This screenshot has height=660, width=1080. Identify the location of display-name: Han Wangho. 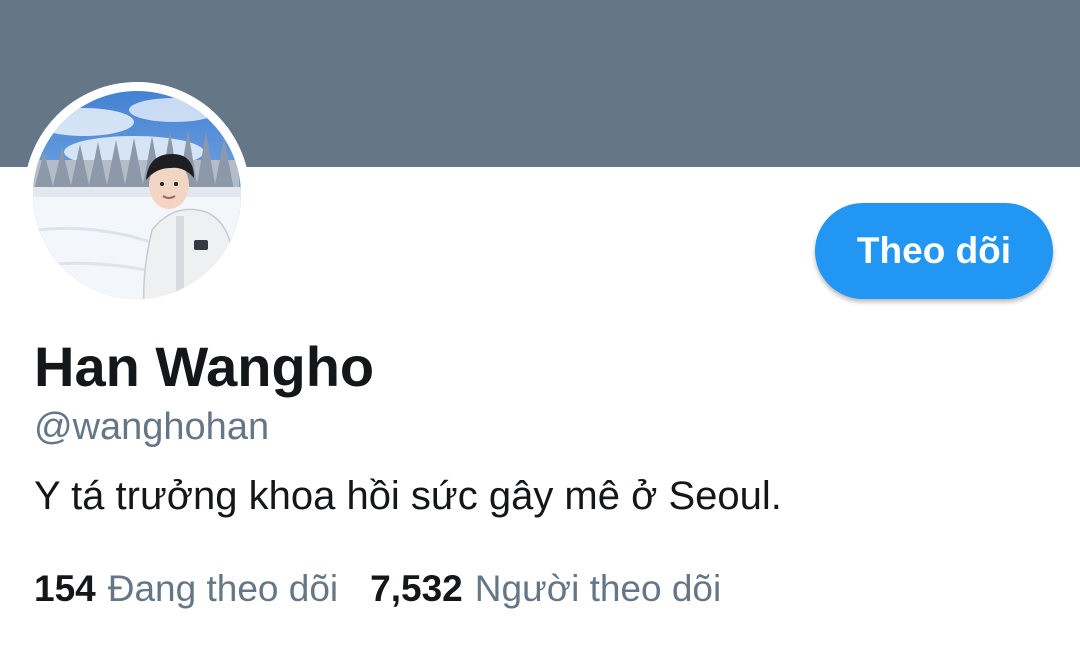
(204, 366).